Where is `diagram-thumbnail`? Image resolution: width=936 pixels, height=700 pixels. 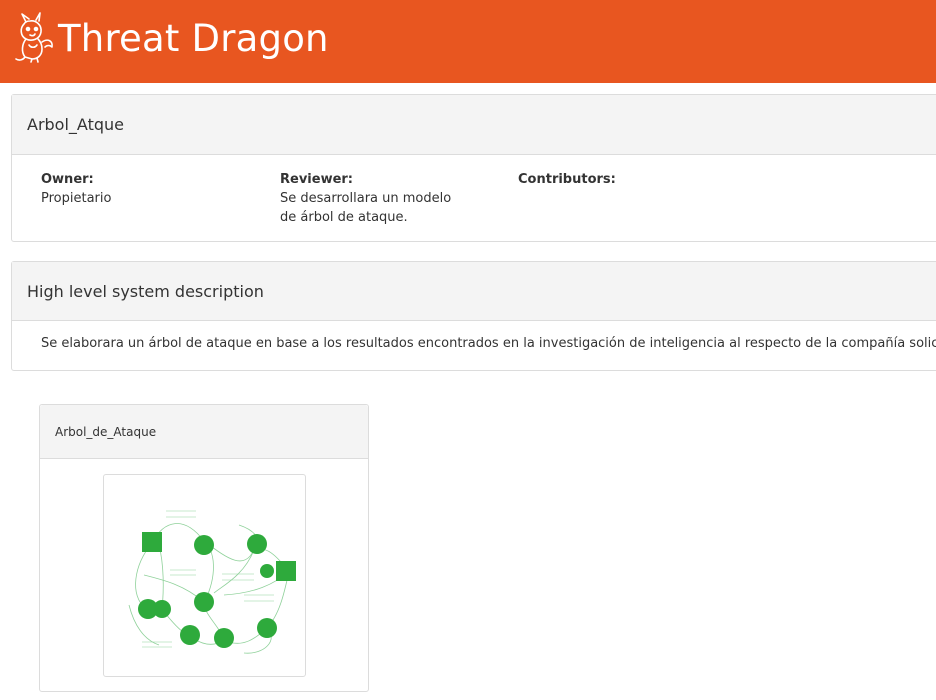
diagram-thumbnail is located at coordinates (204, 575).